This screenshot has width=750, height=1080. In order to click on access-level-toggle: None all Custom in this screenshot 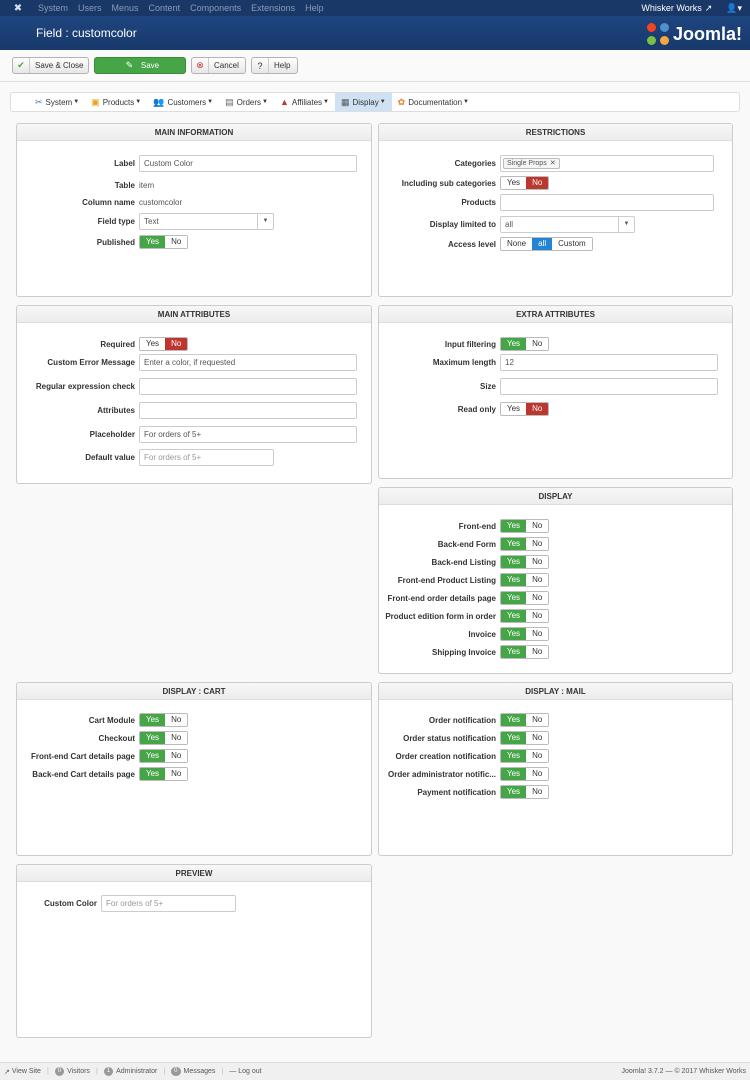, I will do `click(546, 244)`.